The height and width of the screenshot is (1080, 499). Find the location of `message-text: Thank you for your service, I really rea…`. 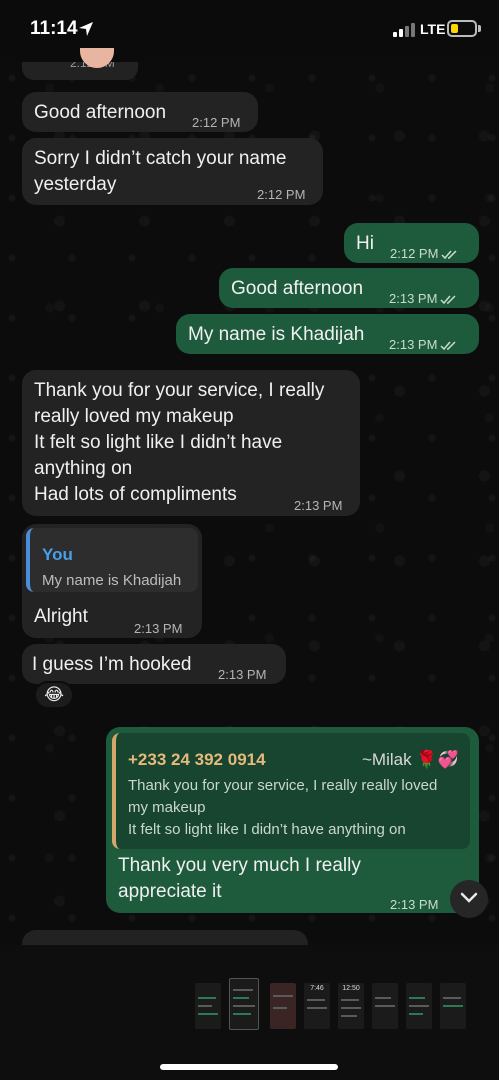

message-text: Thank you for your service, I really rea… is located at coordinates (179, 442).